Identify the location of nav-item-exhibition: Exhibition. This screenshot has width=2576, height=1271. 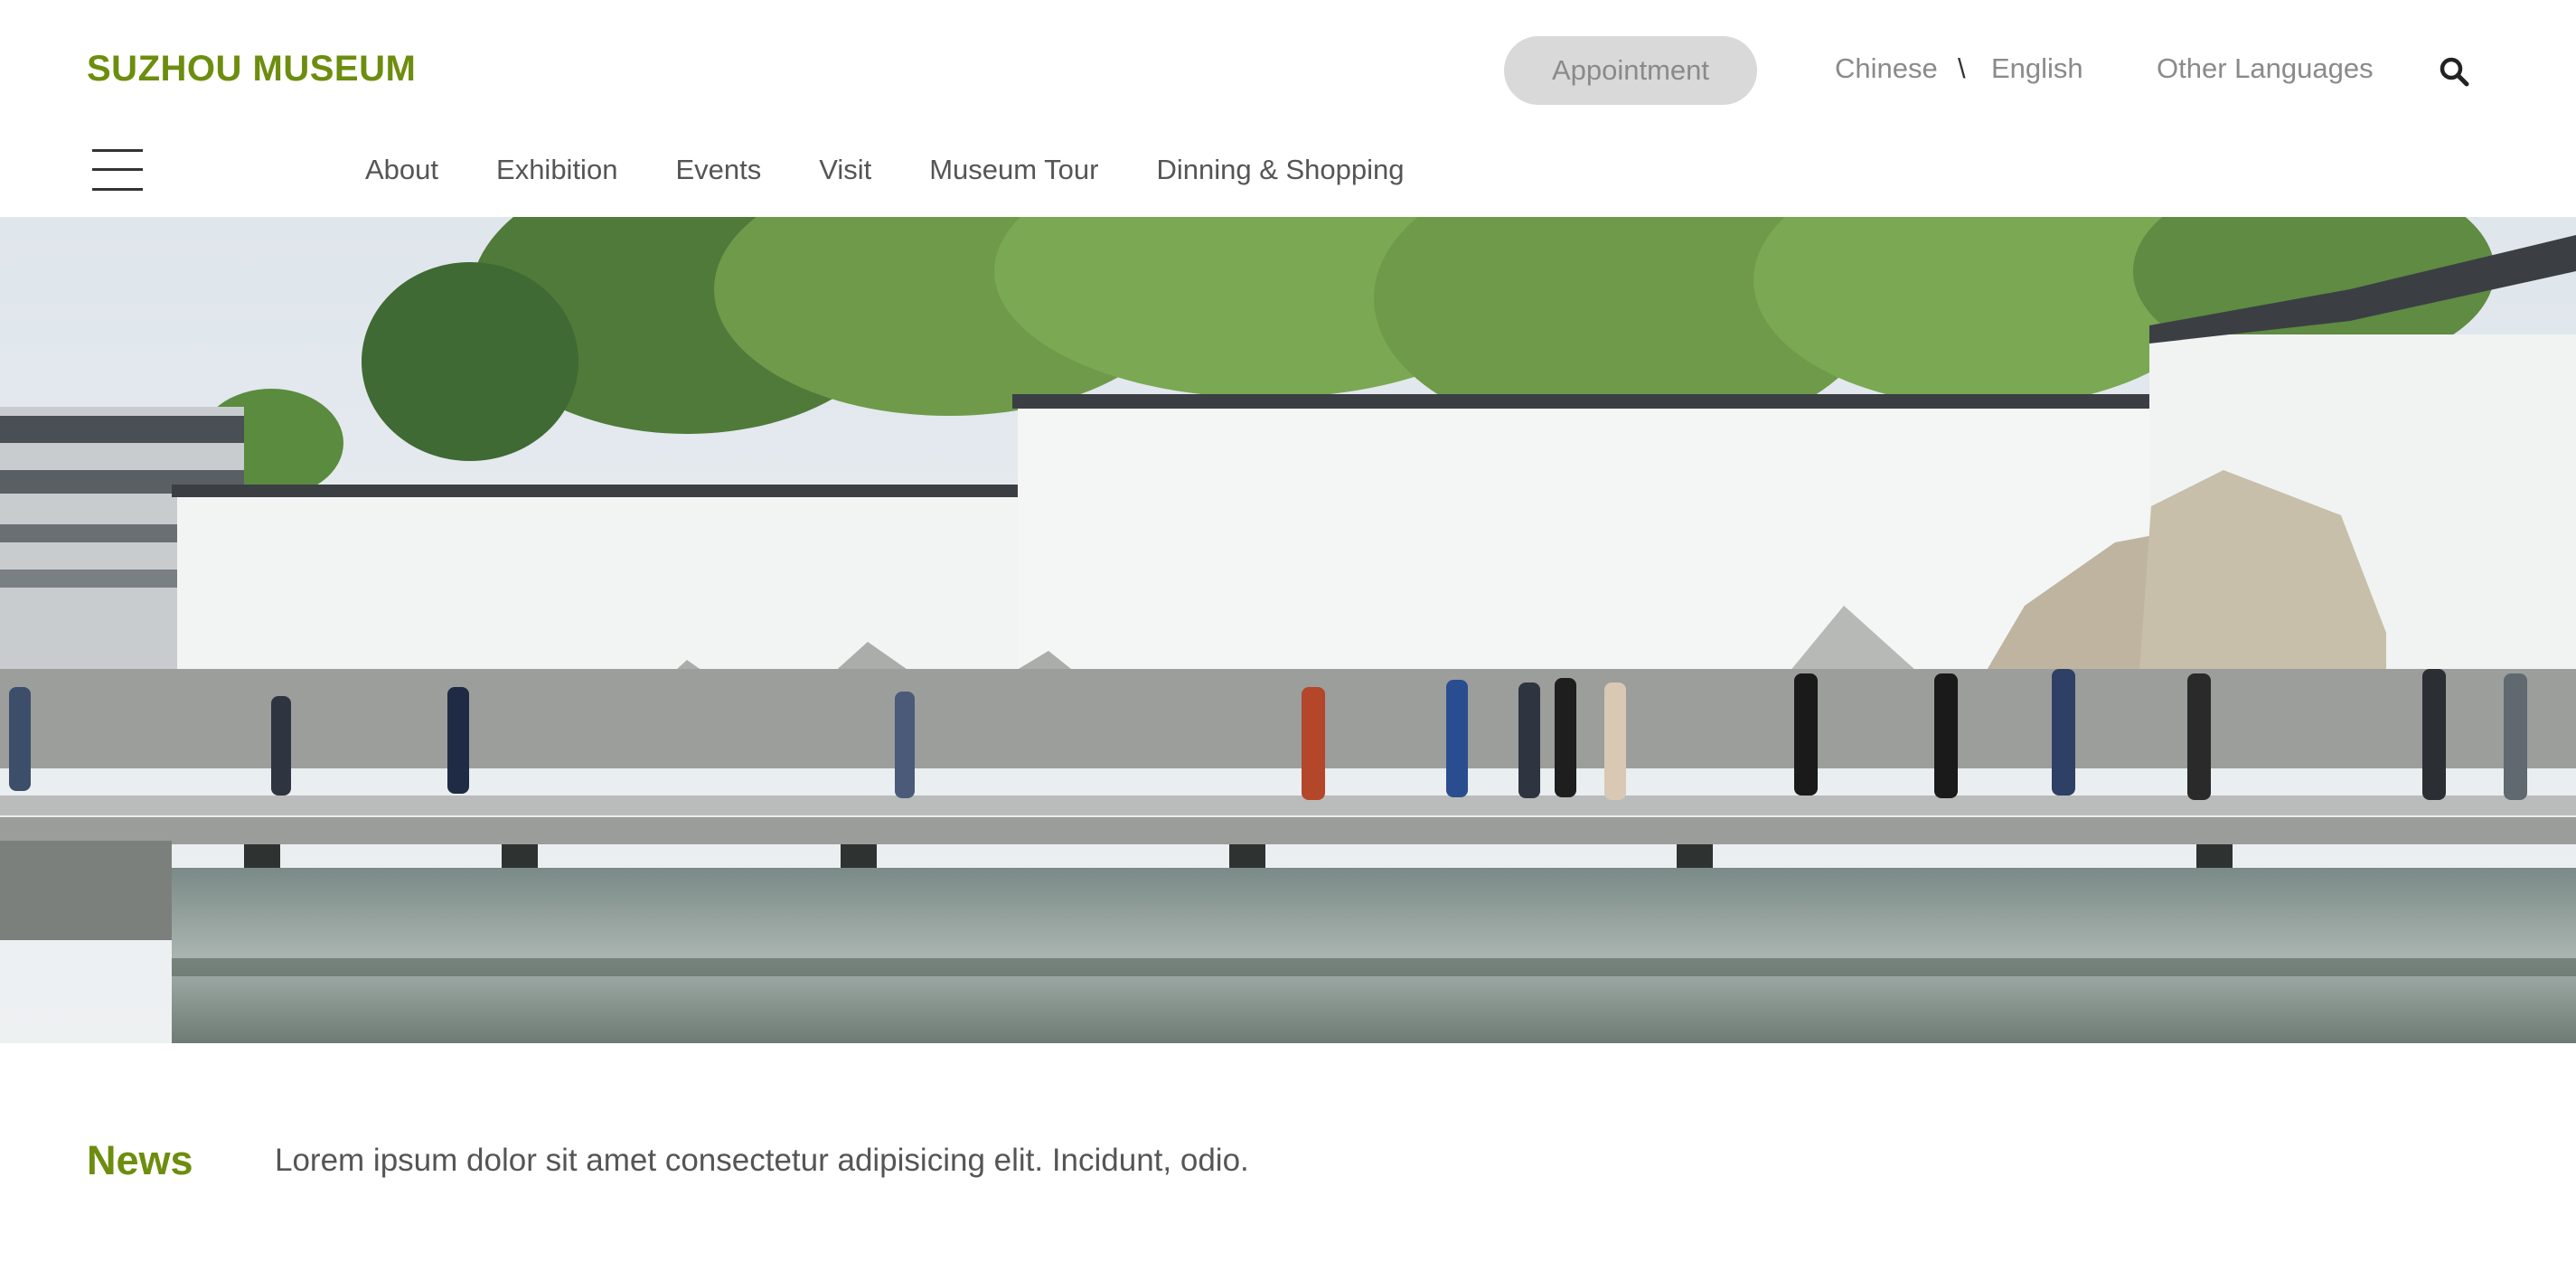
(556, 170).